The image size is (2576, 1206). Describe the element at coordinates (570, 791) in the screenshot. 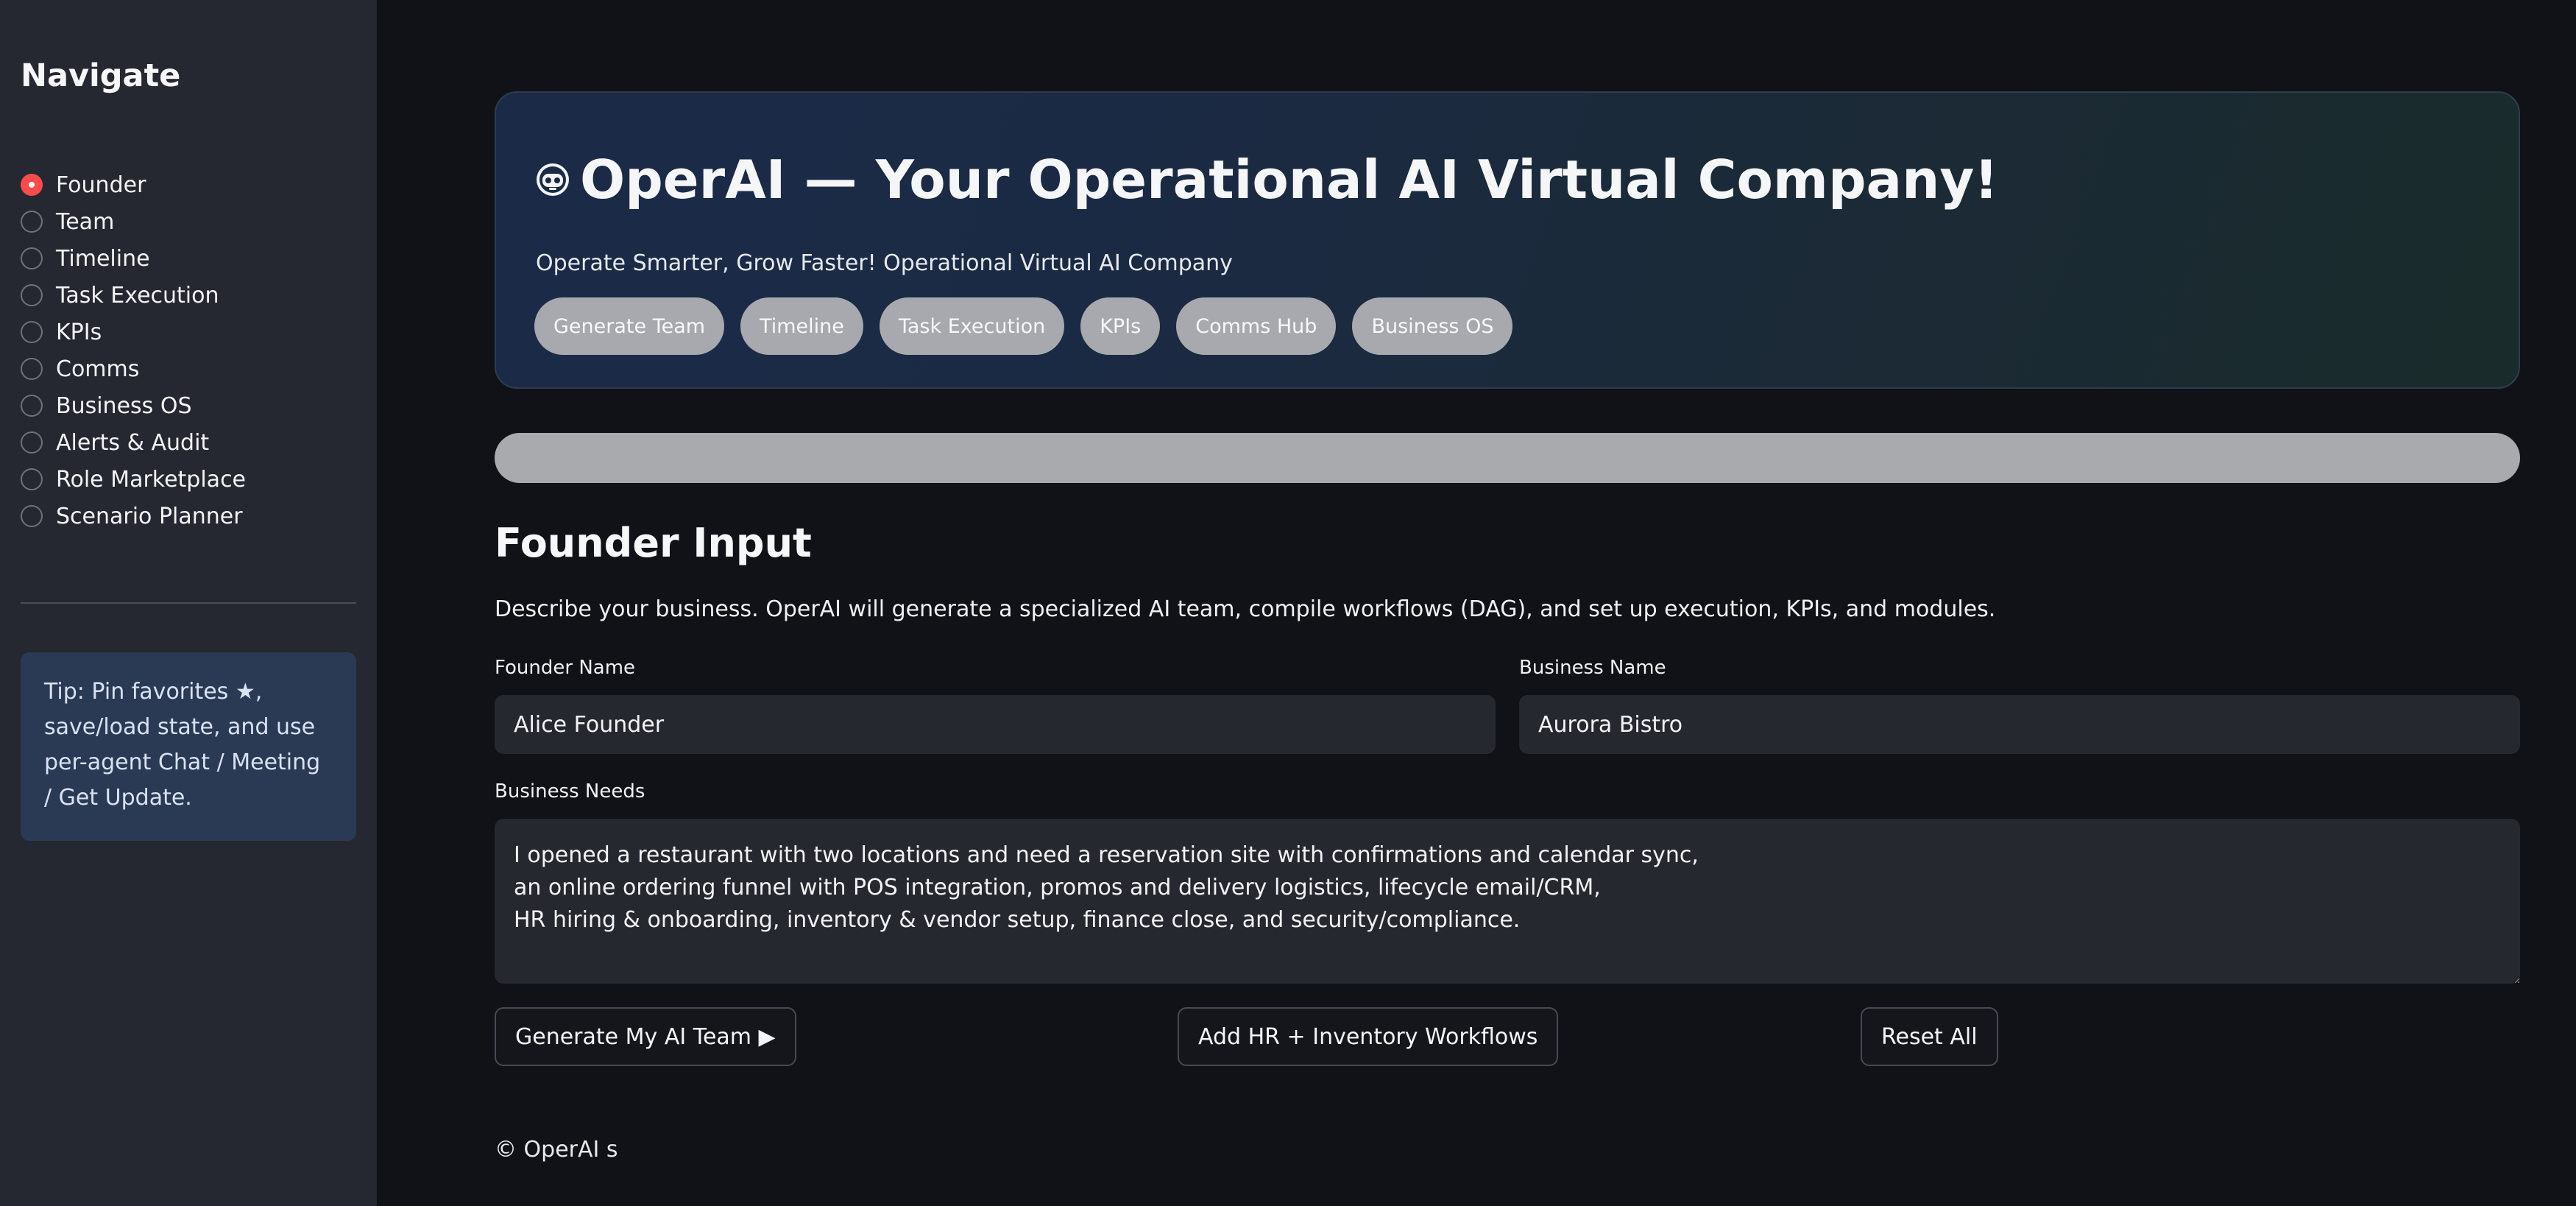

I see `business-needs-label: Business Needs` at that location.